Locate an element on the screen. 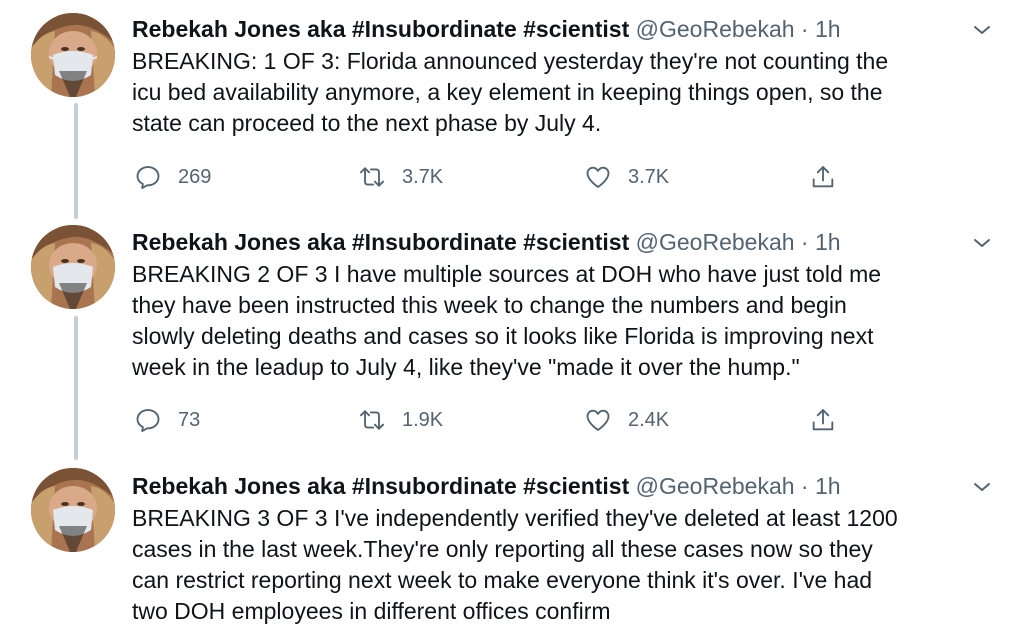 The height and width of the screenshot is (634, 1024). tweet-actions: 73 1.9K 2.4K is located at coordinates (492, 420).